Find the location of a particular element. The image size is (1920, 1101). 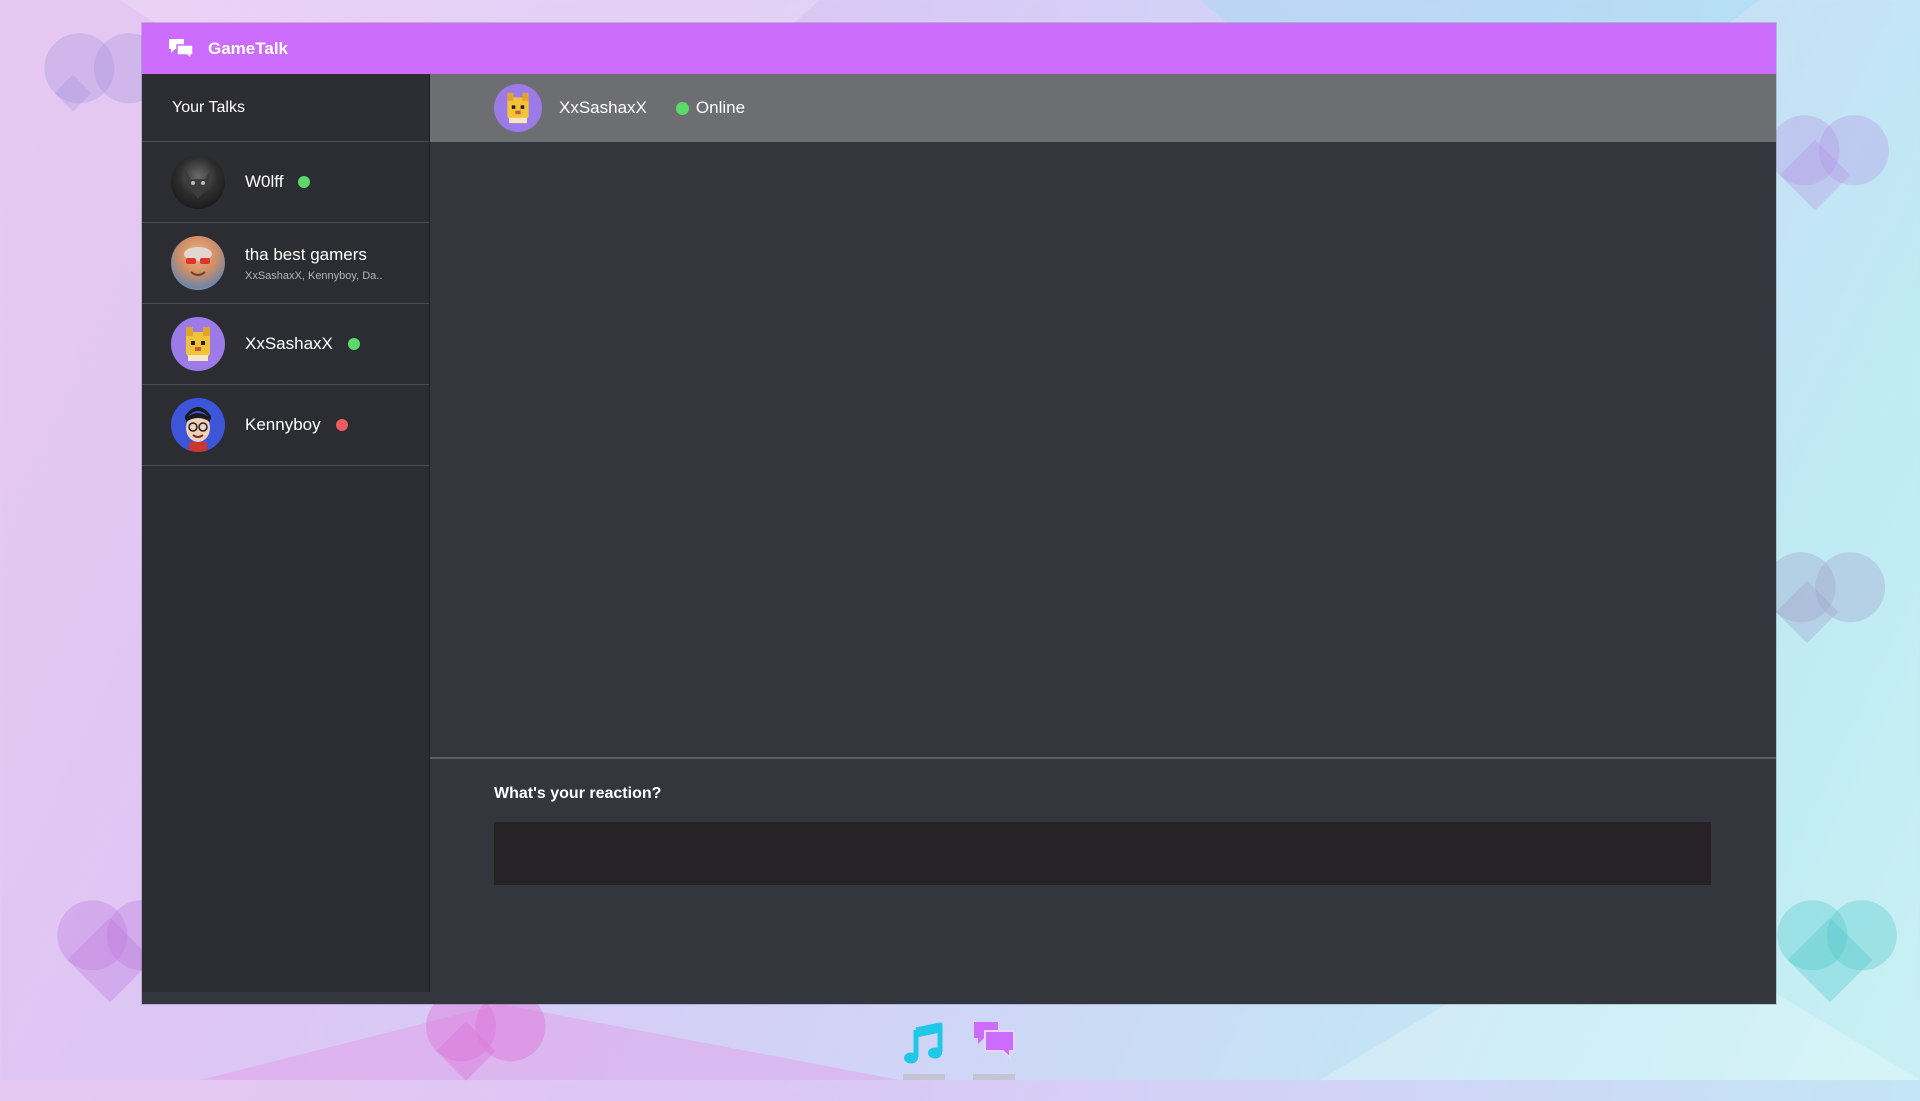

talk-members: XxSashaxX, Kennyboy, Da.. is located at coordinates (314, 275).